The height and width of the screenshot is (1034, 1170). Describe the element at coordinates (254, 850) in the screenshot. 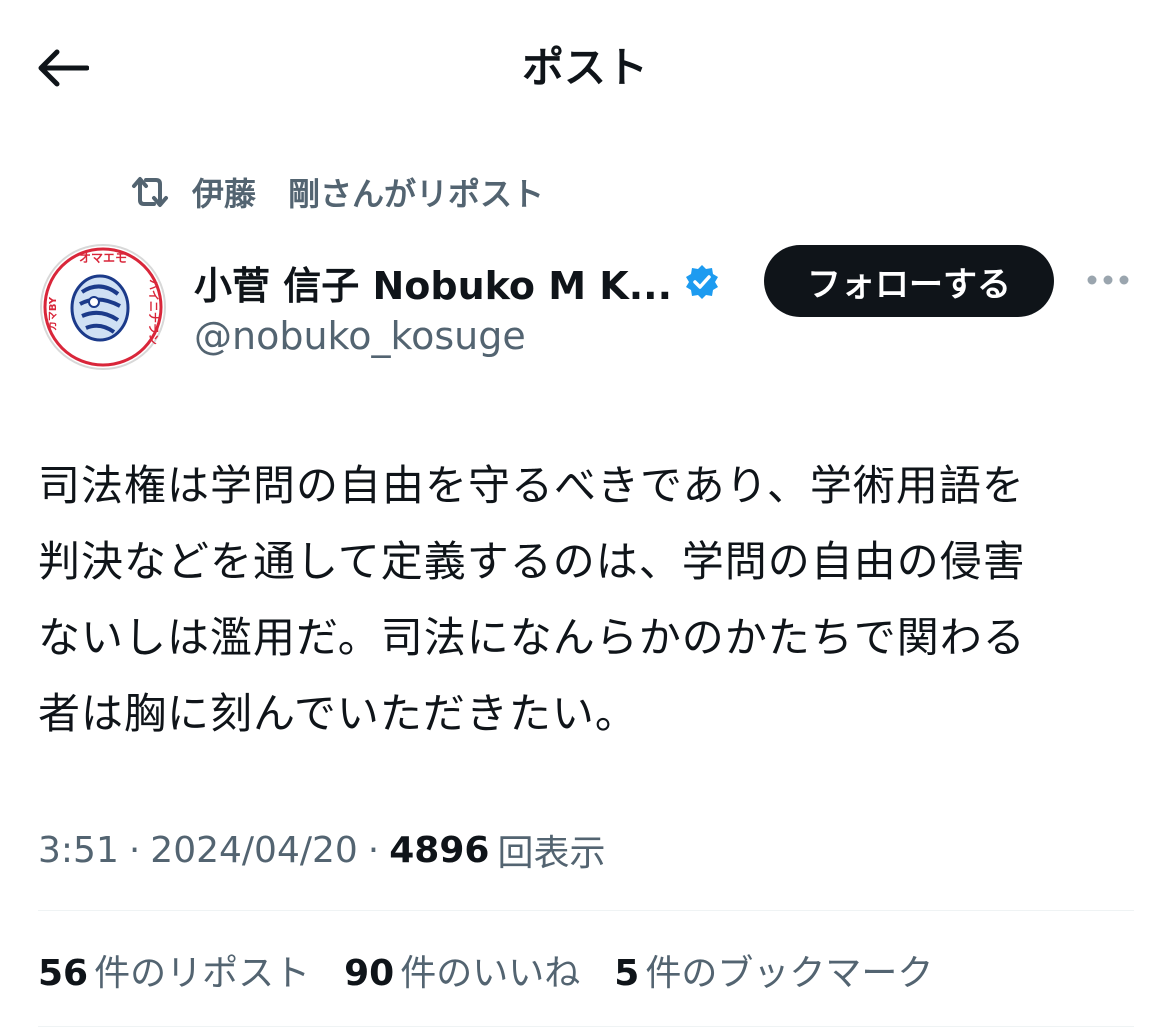

I see `post-date: 2024/04/20` at that location.